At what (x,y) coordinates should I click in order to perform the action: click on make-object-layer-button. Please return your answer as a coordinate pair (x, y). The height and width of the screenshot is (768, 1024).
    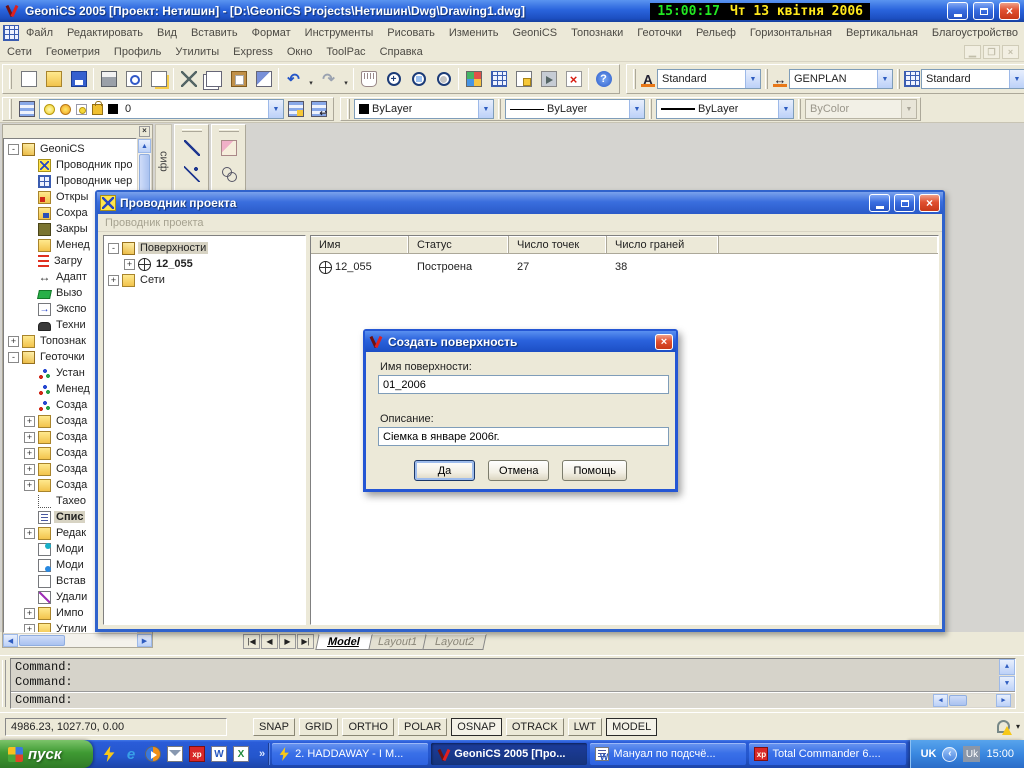
    Looking at the image, I should click on (296, 109).